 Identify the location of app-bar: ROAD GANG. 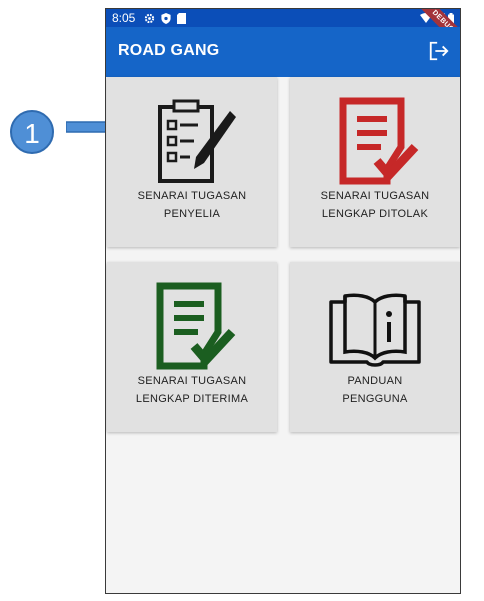
(283, 52).